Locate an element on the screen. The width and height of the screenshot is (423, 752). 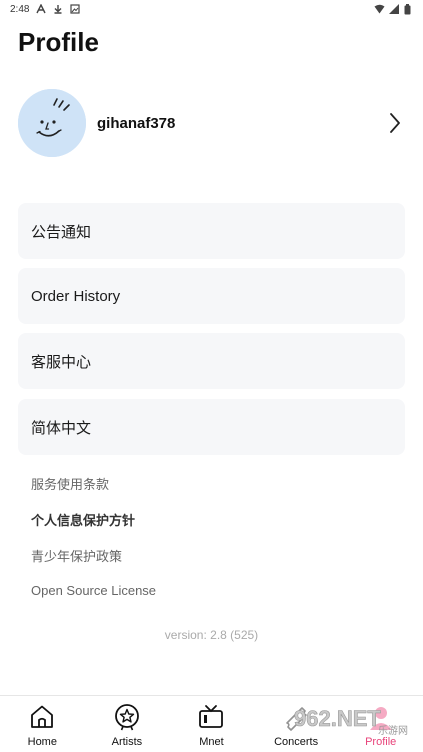
home-icon is located at coordinates (42, 716).